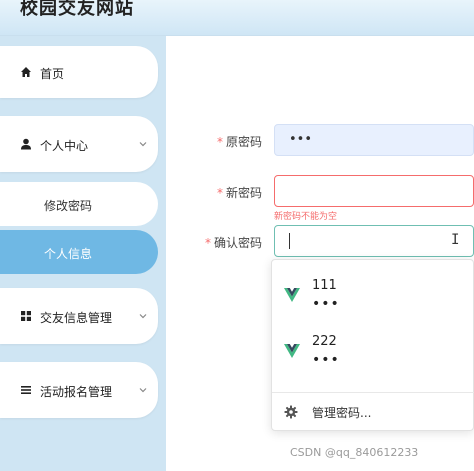  Describe the element at coordinates (64, 146) in the screenshot. I see `sidebar-item-label: 个人中心` at that location.